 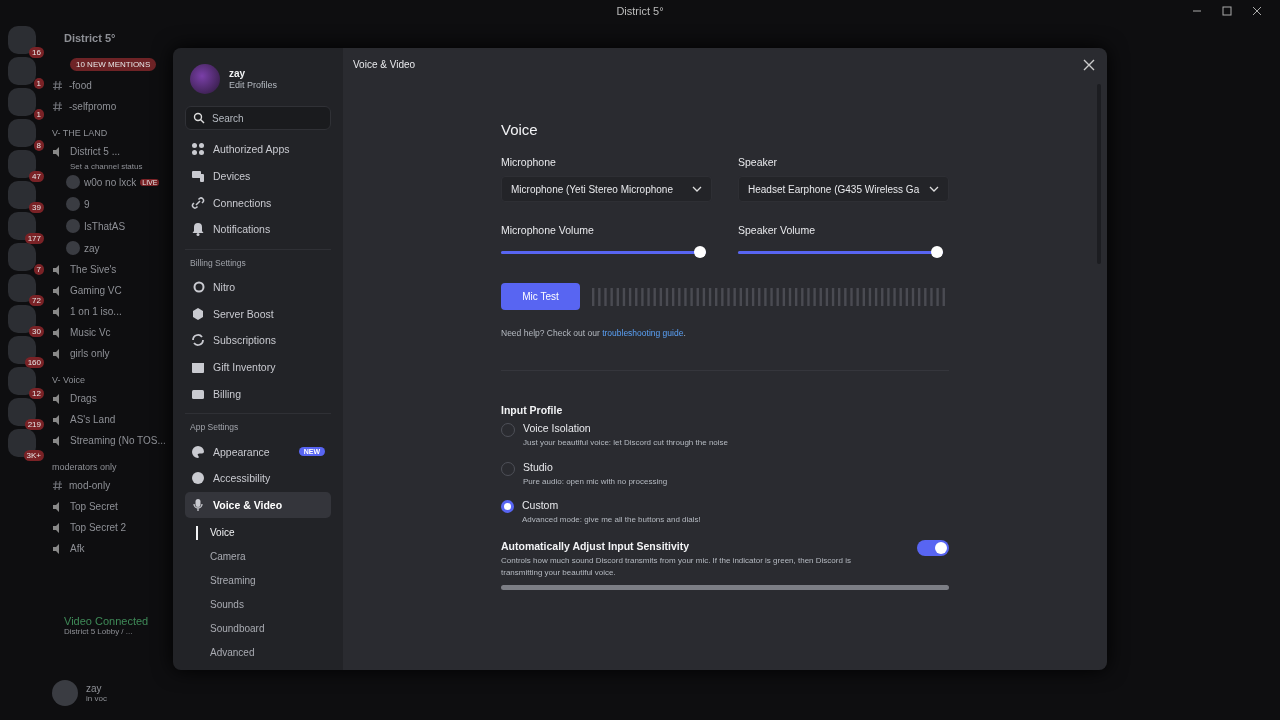 I want to click on maximize-icon, so click(x=1227, y=11).